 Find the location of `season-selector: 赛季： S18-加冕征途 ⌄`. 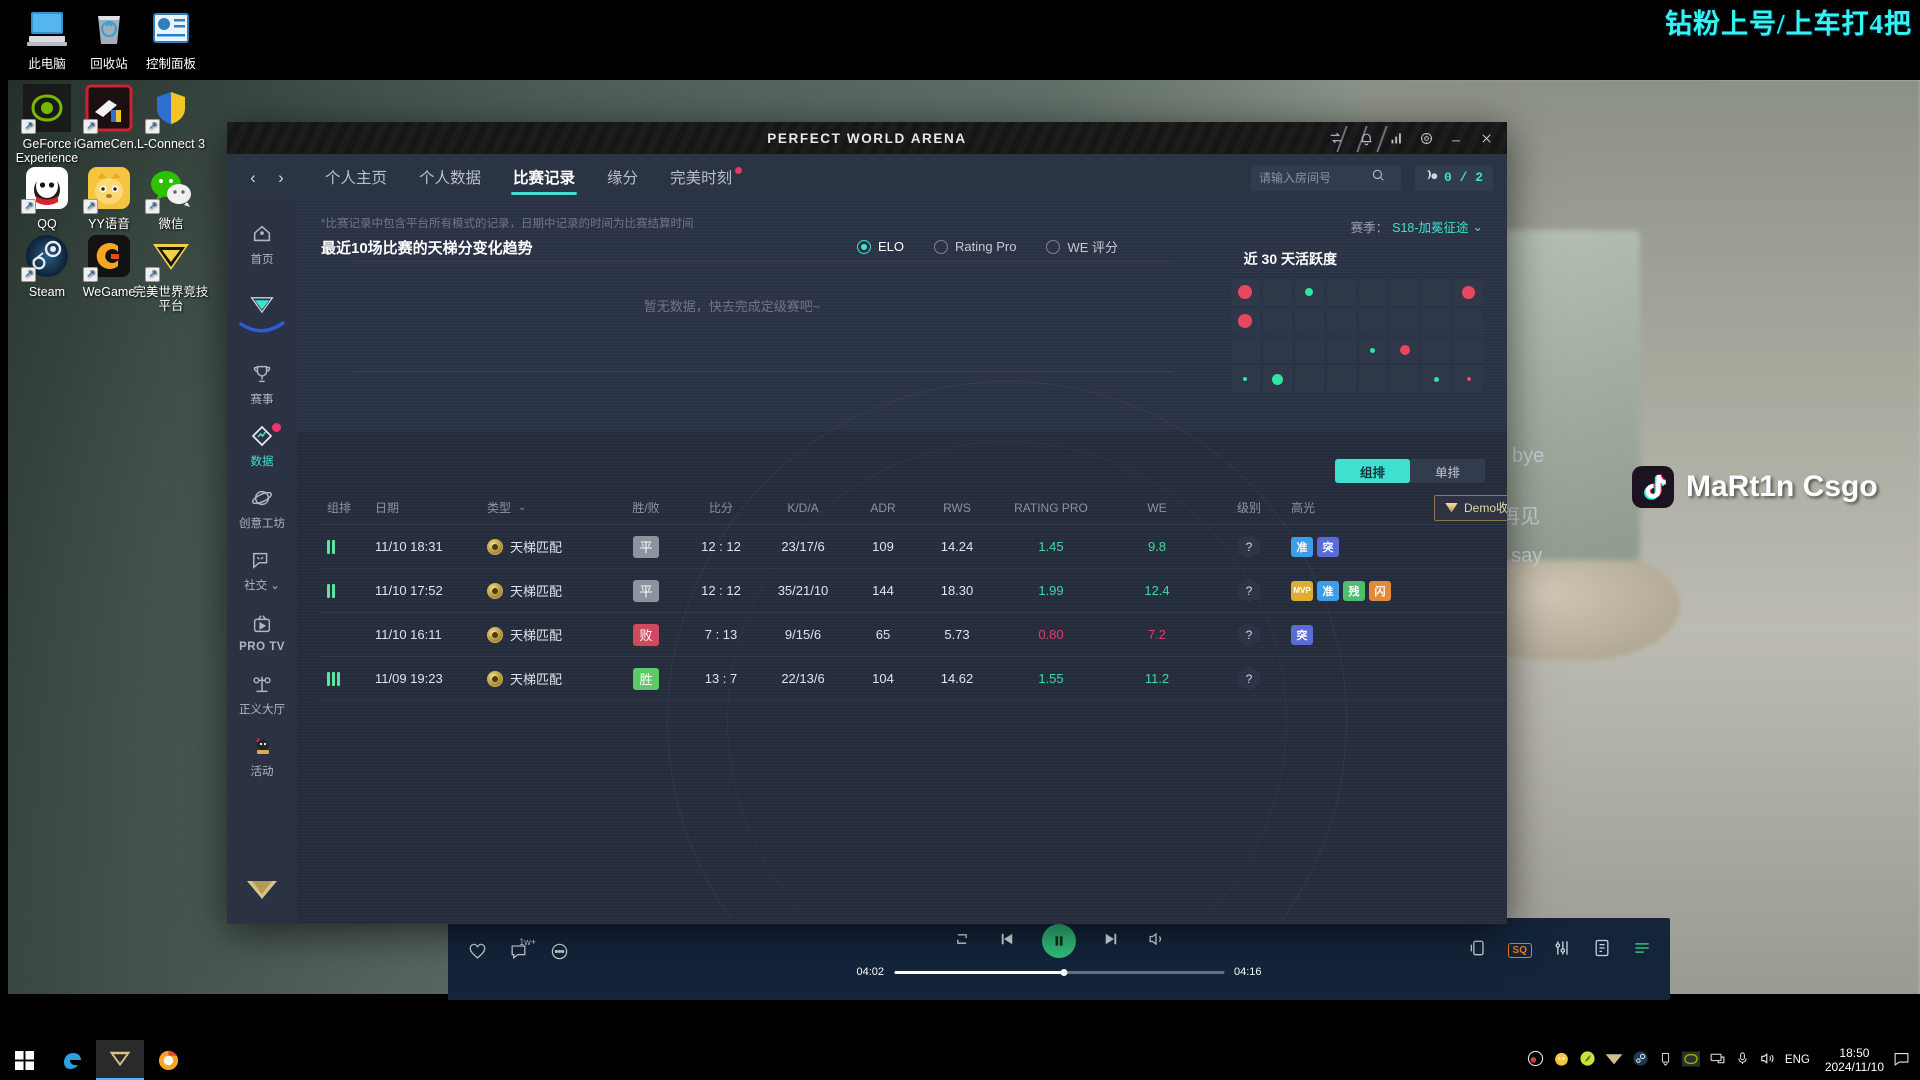

season-selector: 赛季： S18-加冕征途 ⌄ is located at coordinates (1417, 226).